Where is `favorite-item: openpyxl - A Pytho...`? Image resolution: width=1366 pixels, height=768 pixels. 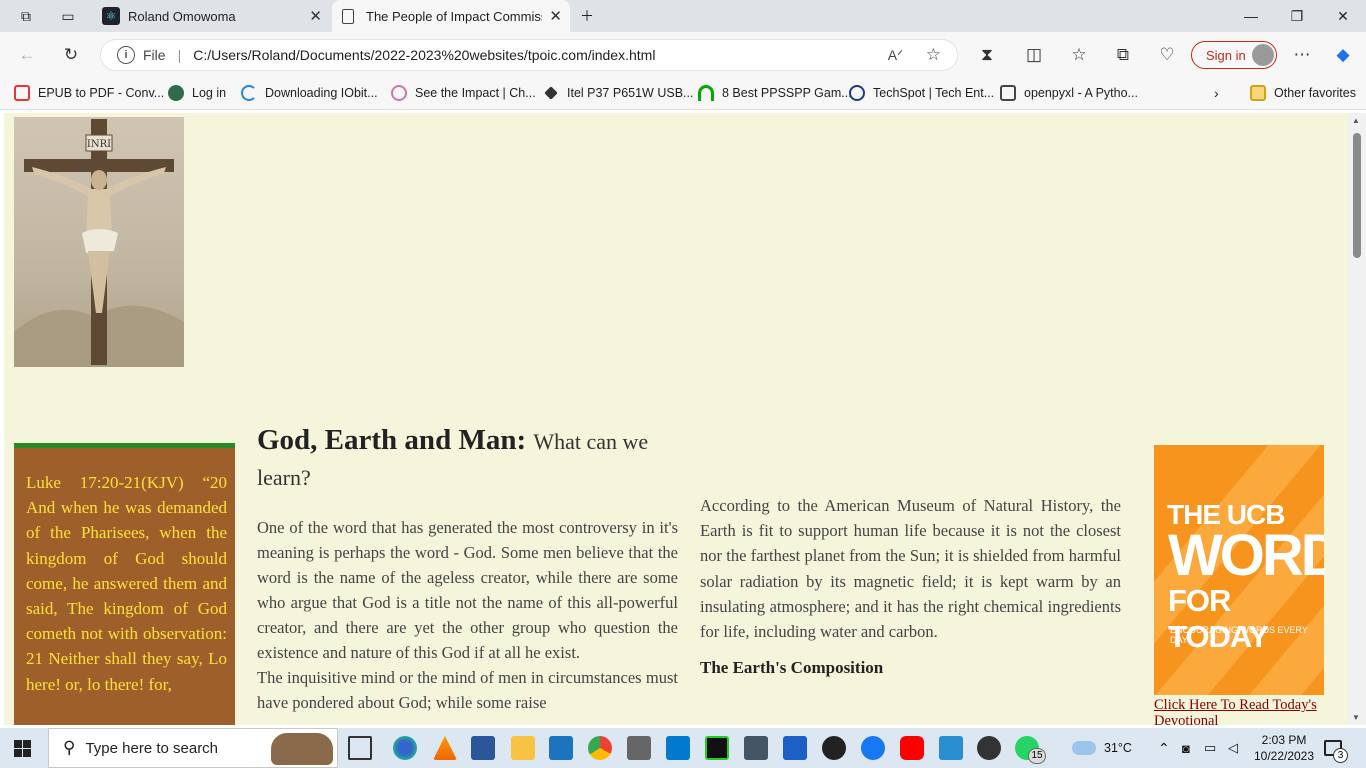
favorite-item: openpyxl - A Pytho... is located at coordinates (1069, 93).